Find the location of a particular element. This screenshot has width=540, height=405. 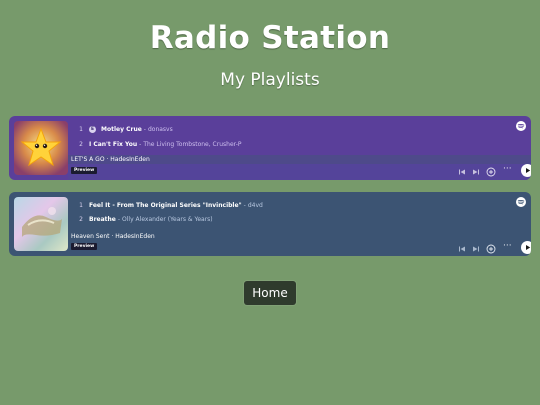

album-cover-star is located at coordinates (41, 148).